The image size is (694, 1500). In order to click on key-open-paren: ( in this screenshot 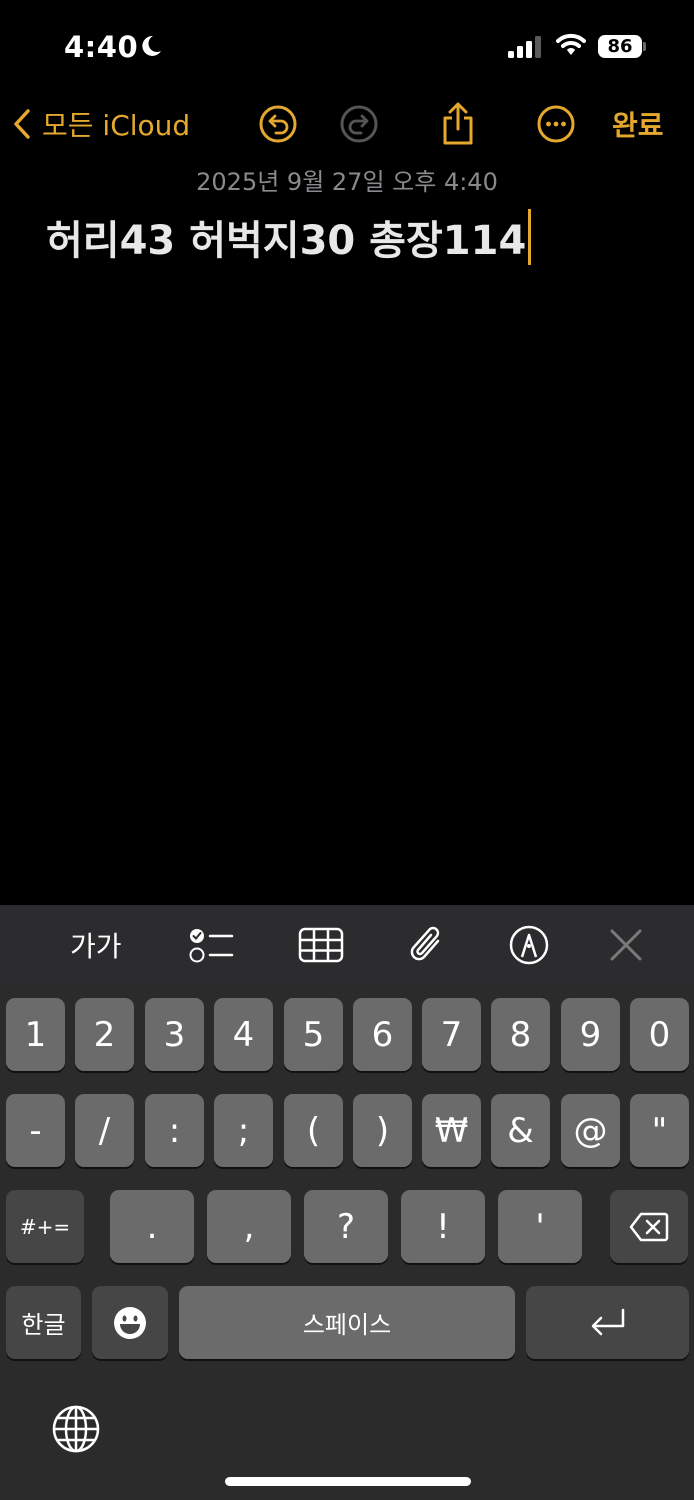, I will do `click(313, 1130)`.